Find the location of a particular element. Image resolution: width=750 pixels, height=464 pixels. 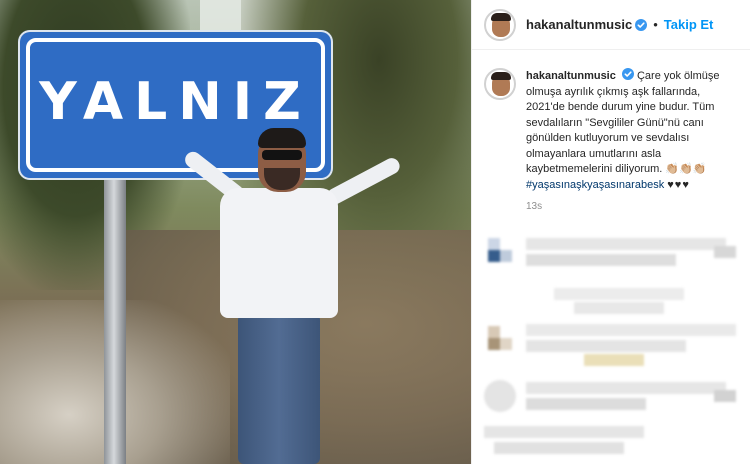

follow-button: Takip Et is located at coordinates (689, 24).